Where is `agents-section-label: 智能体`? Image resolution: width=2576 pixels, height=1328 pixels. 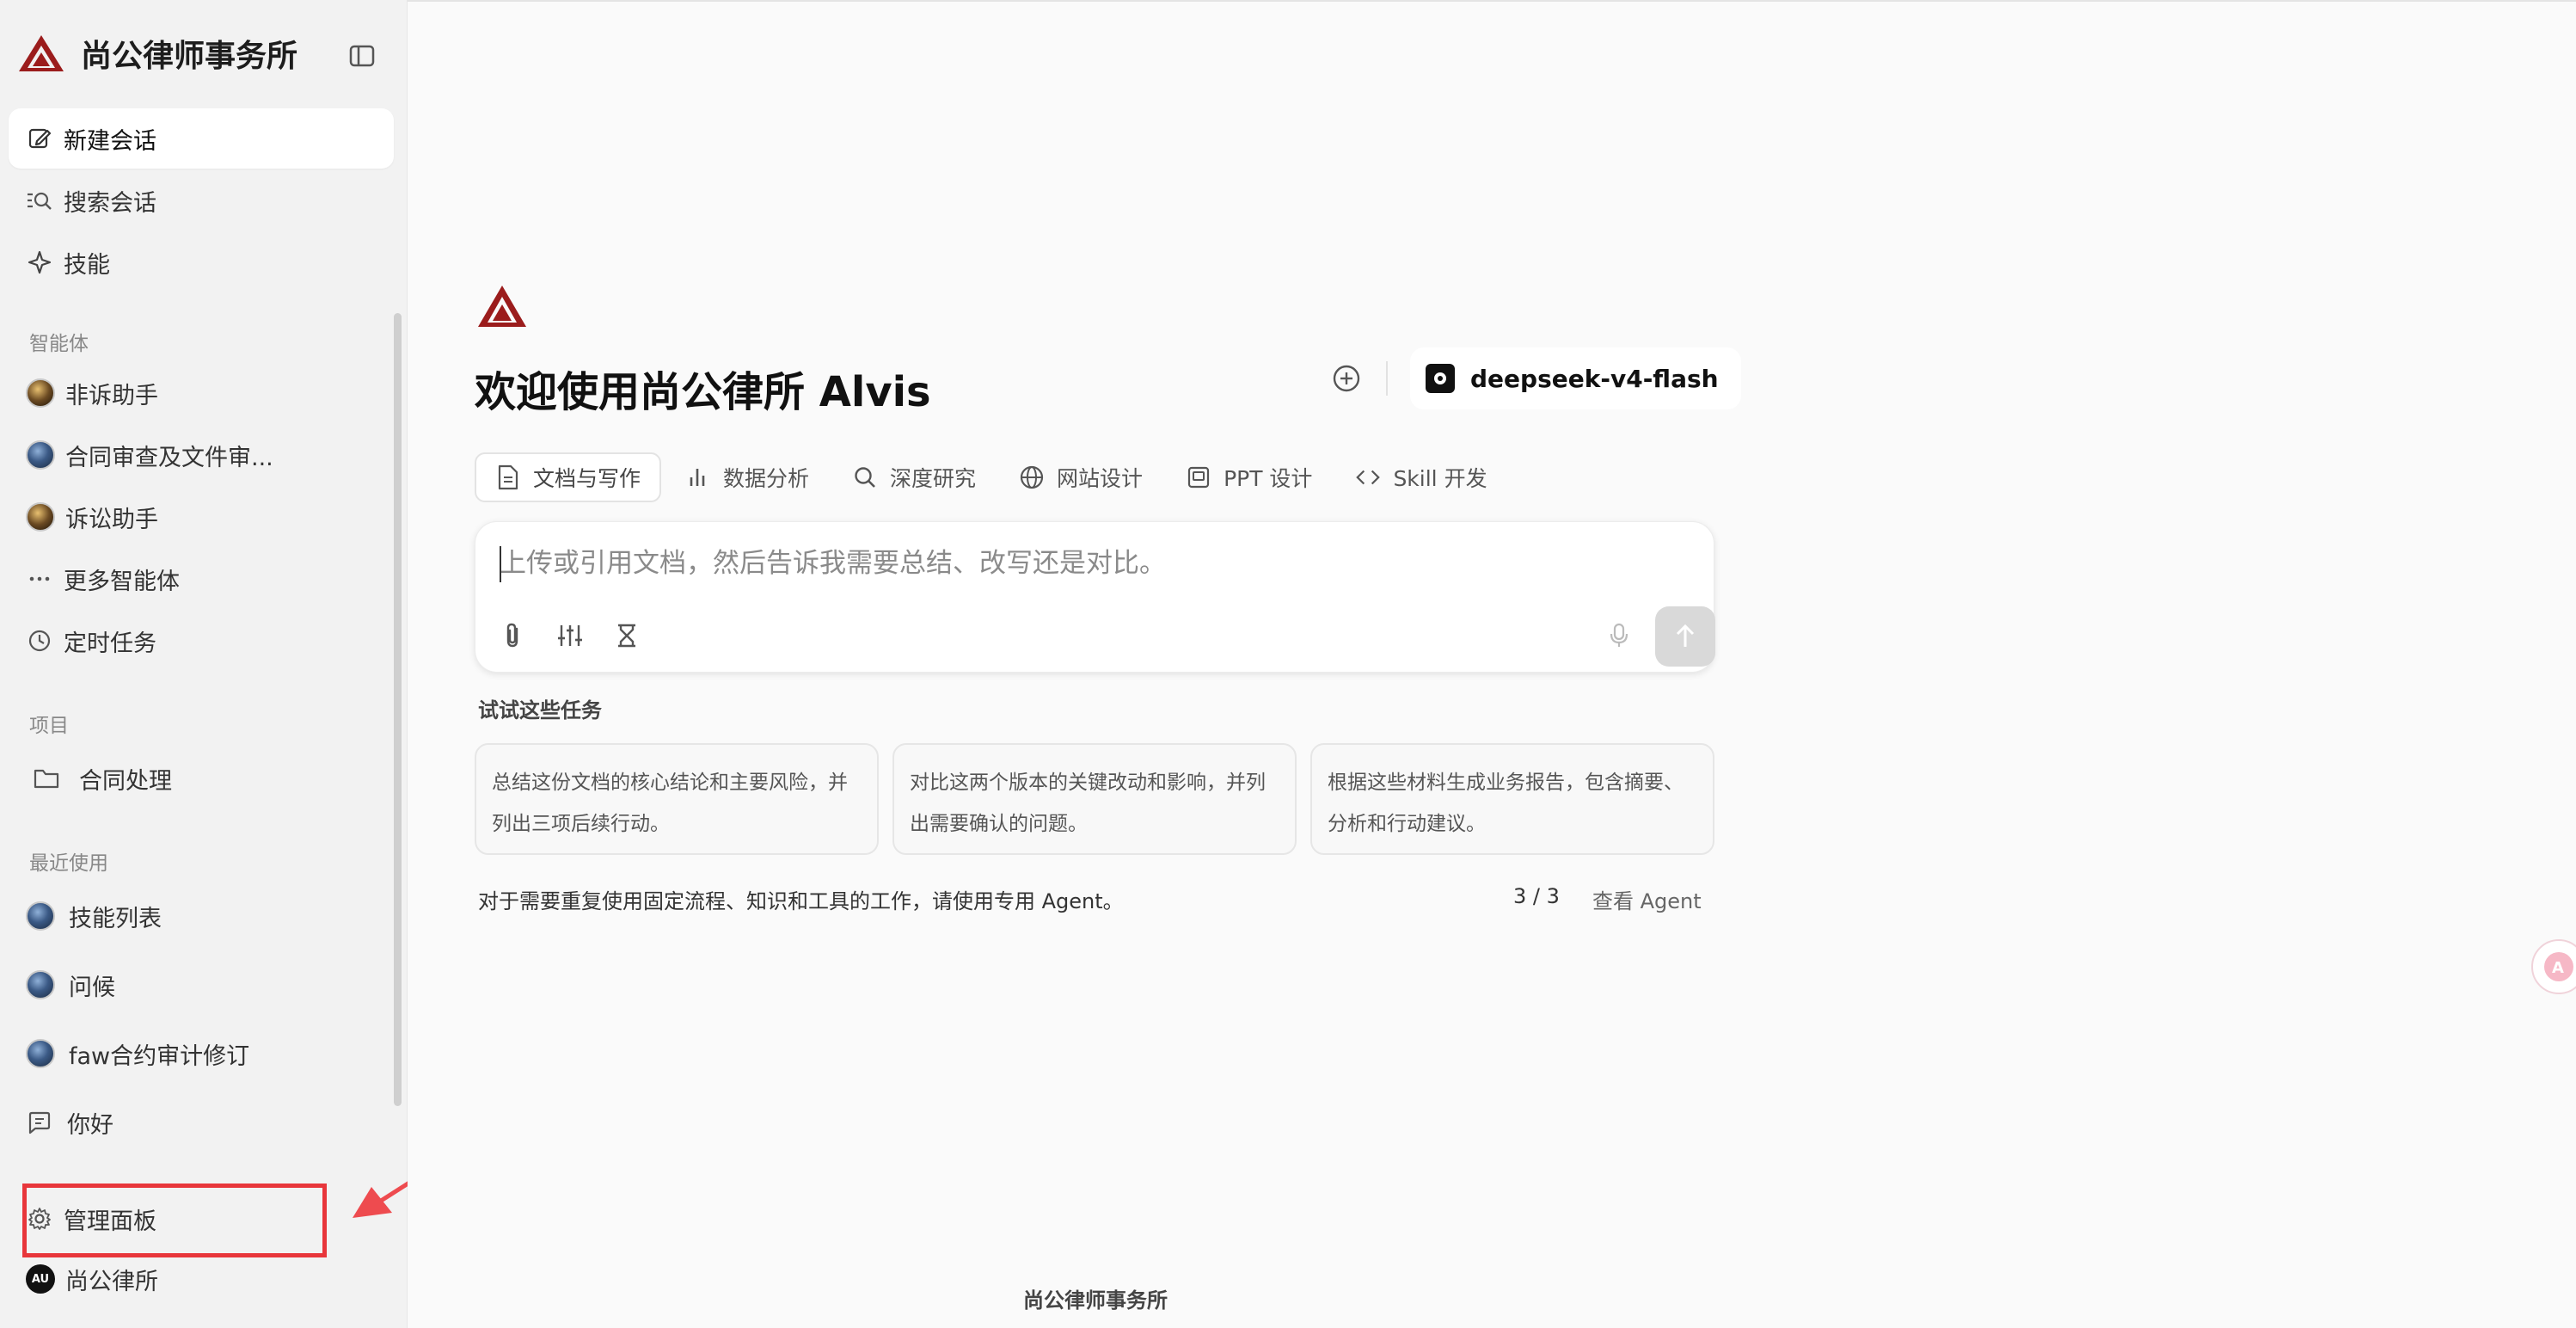
agents-section-label: 智能体 is located at coordinates (59, 344).